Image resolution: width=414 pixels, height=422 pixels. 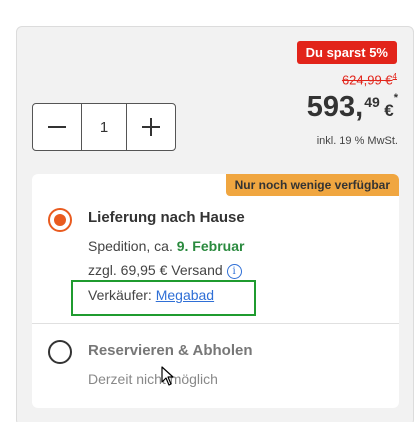 What do you see at coordinates (60, 352) in the screenshot?
I see `pickup-radio` at bounding box center [60, 352].